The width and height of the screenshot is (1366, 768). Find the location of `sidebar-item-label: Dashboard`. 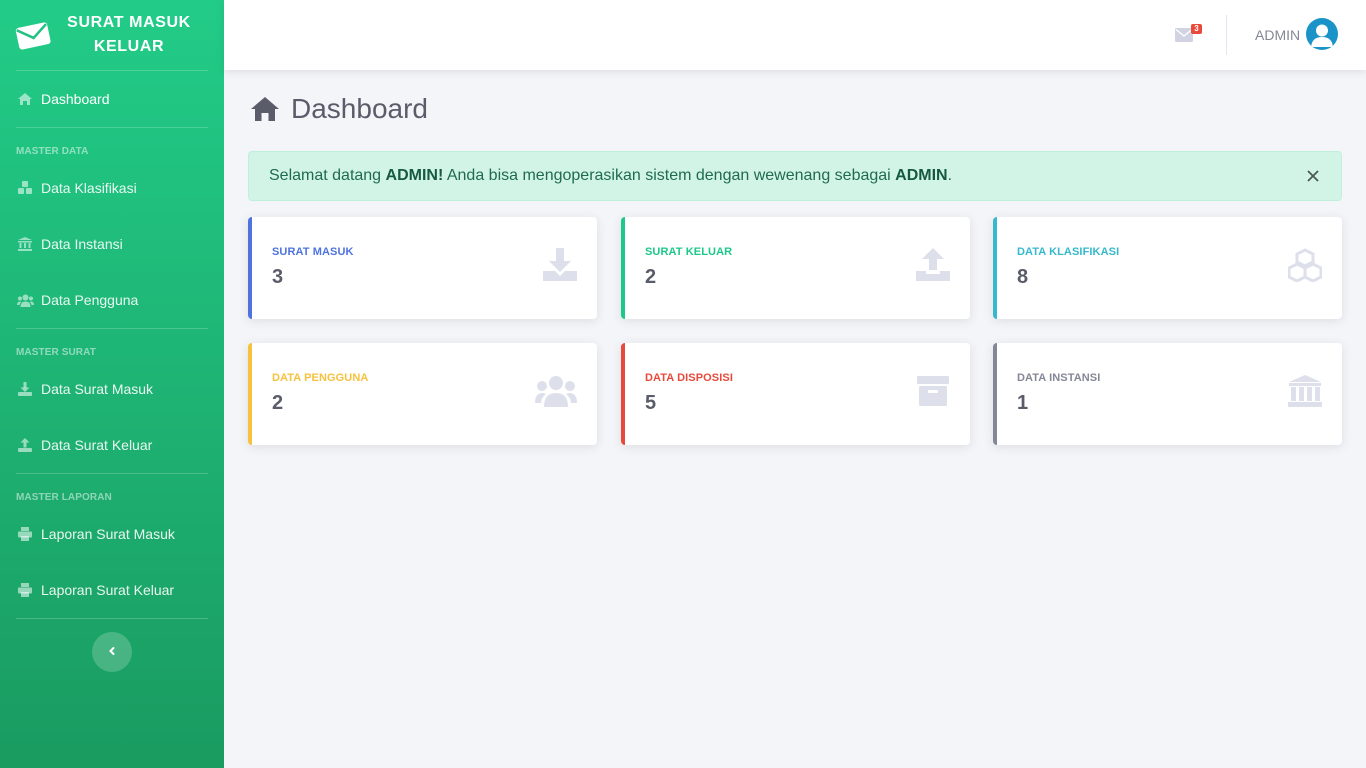

sidebar-item-label: Dashboard is located at coordinates (75, 99).